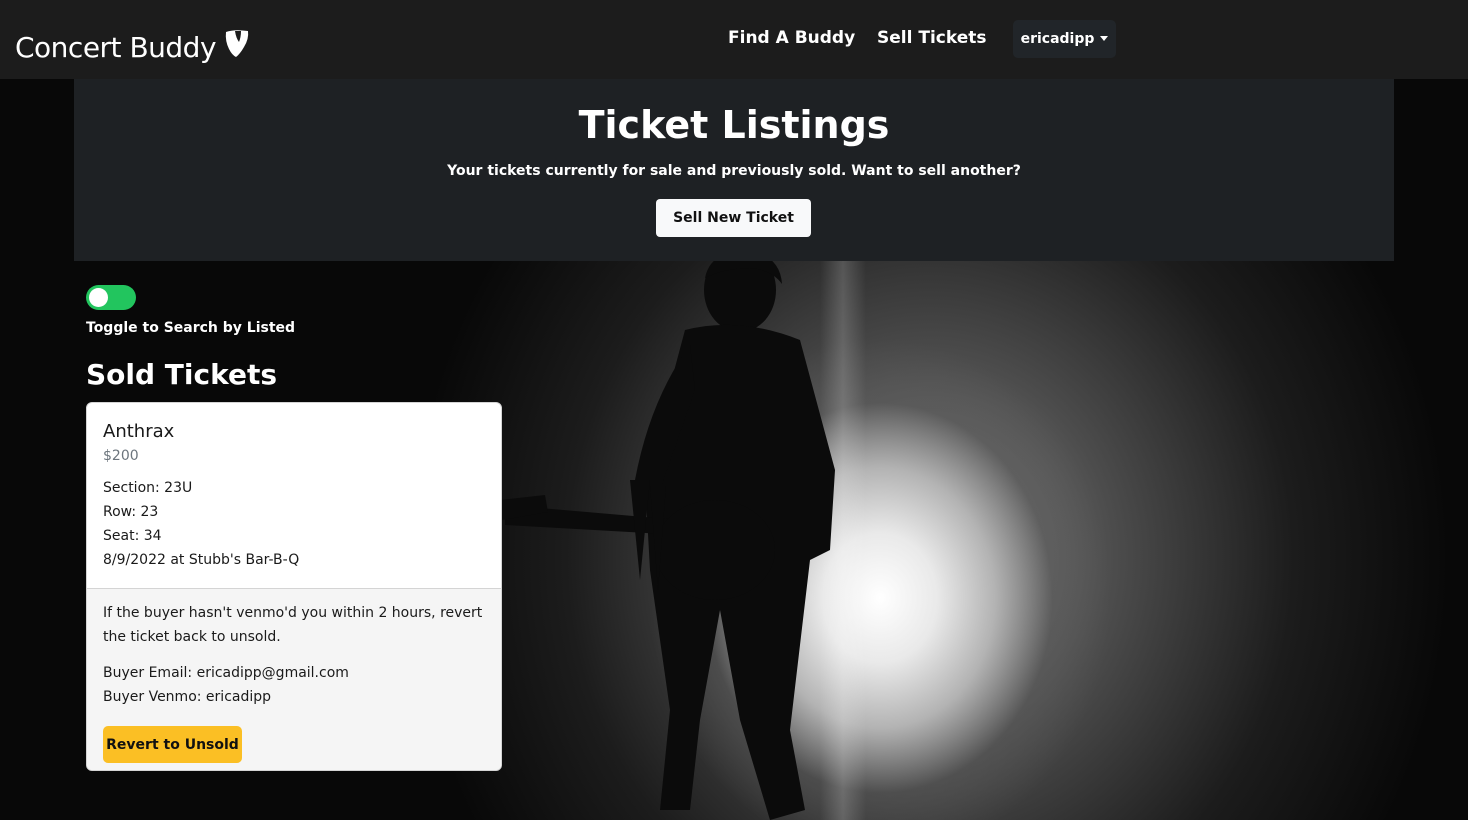  What do you see at coordinates (132, 536) in the screenshot?
I see `ticket-seat: Seat: 34` at bounding box center [132, 536].